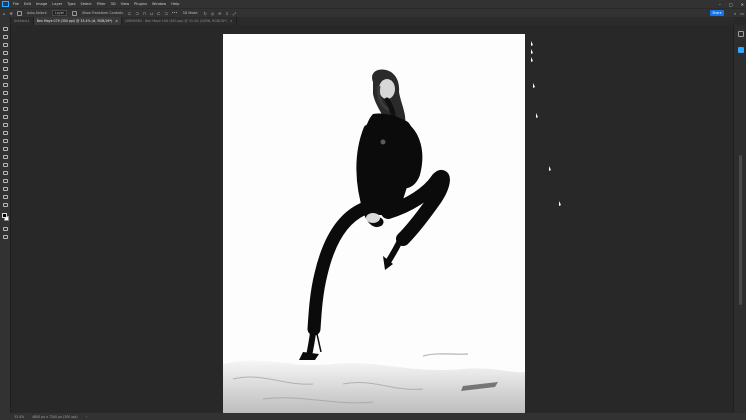 This screenshot has width=746, height=420. What do you see at coordinates (5, 197) in the screenshot?
I see `zoom-tool-icon` at bounding box center [5, 197].